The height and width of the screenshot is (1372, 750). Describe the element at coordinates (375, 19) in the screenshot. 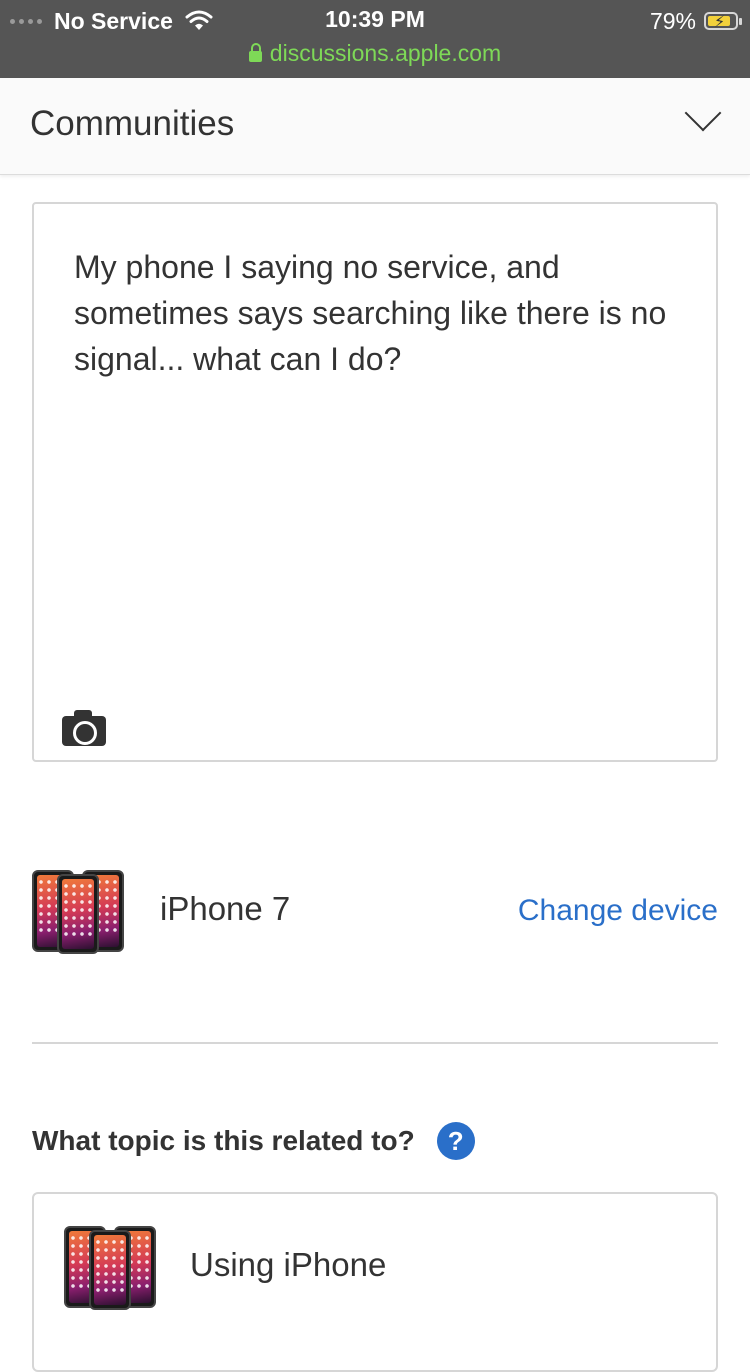

I see `clock: 10:39 PM` at that location.